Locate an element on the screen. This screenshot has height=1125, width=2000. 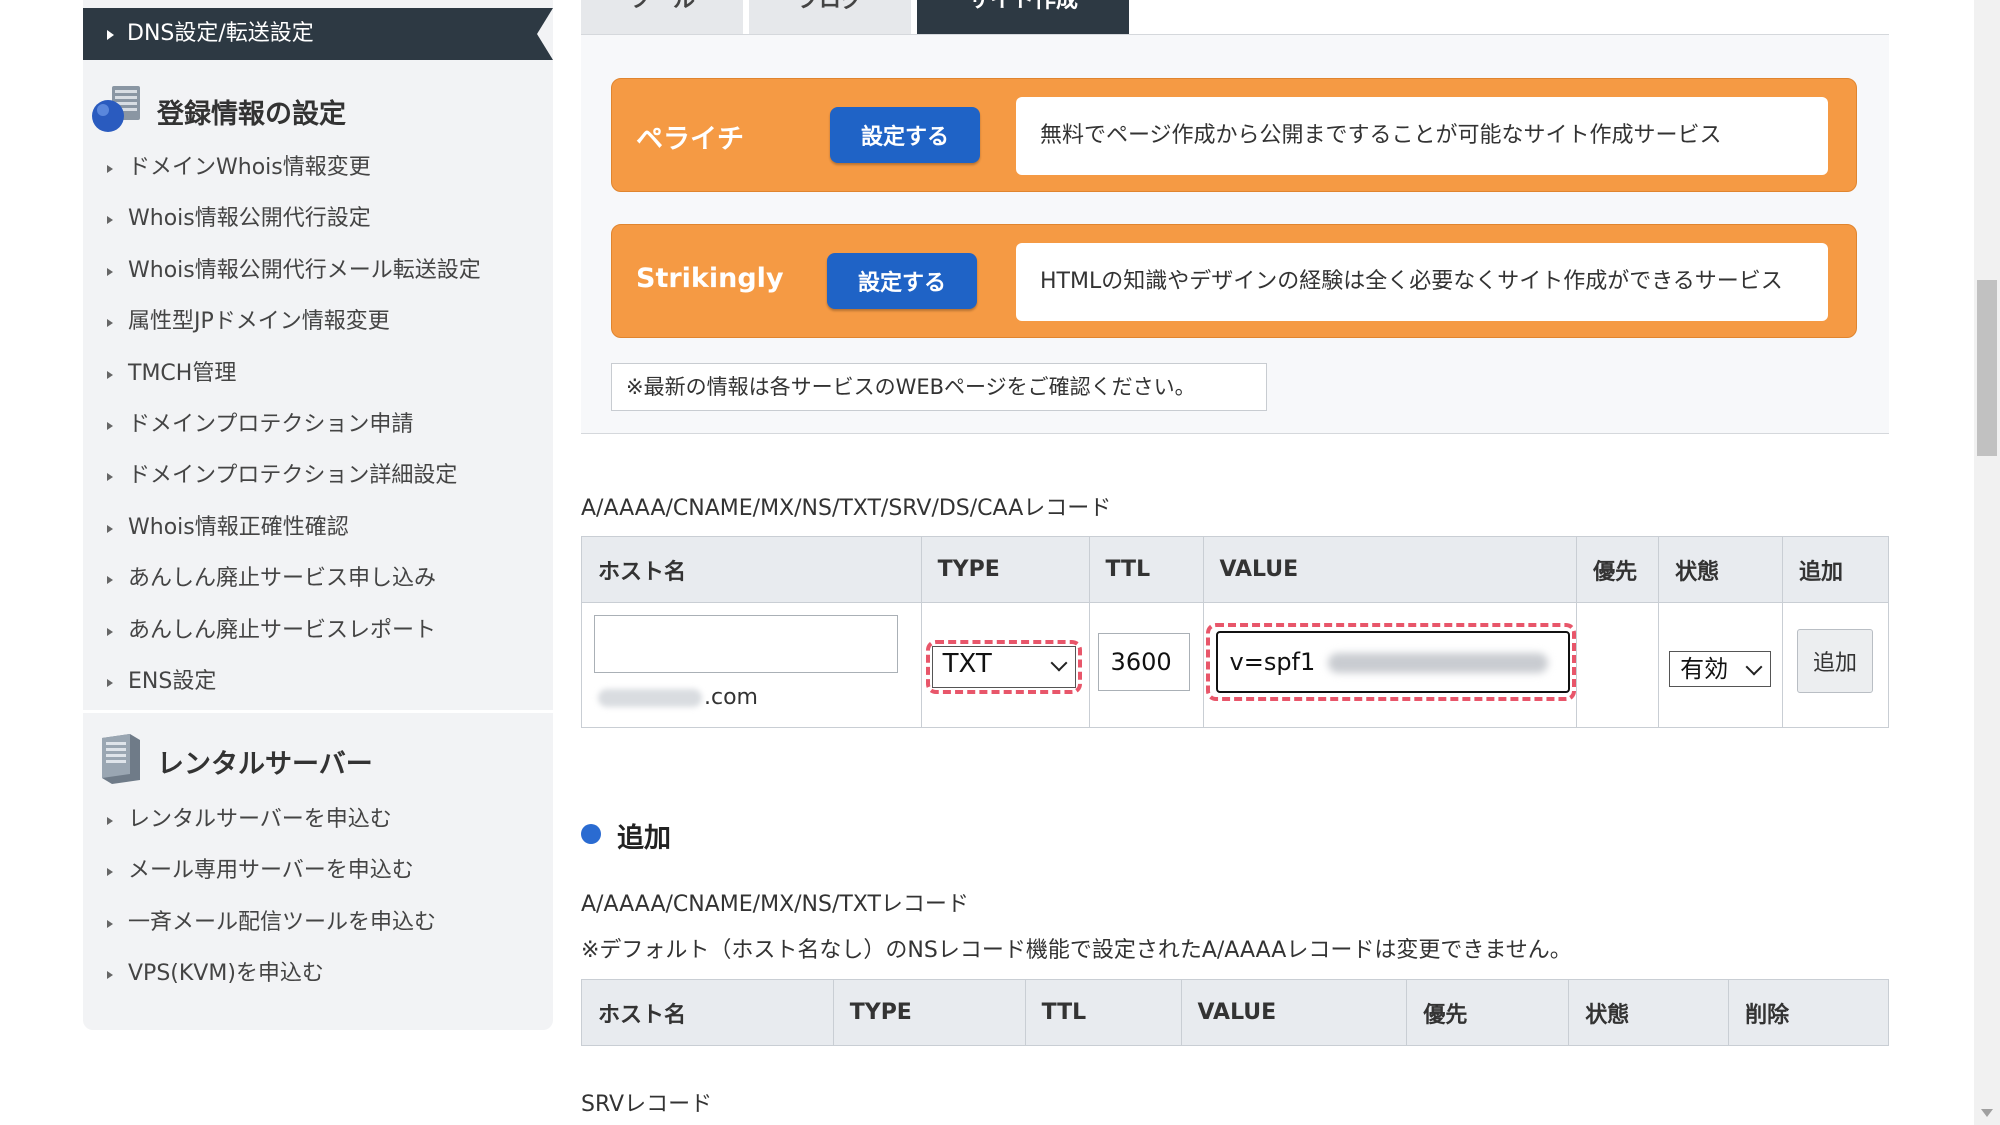
type-cell: TXT is located at coordinates (1005, 665).